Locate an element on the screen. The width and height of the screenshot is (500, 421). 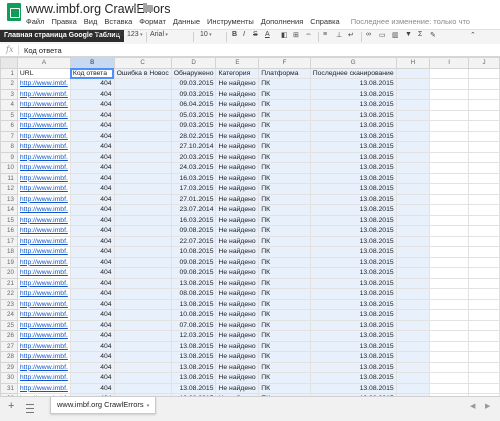
menu-view: Вид is located at coordinates (91, 23).